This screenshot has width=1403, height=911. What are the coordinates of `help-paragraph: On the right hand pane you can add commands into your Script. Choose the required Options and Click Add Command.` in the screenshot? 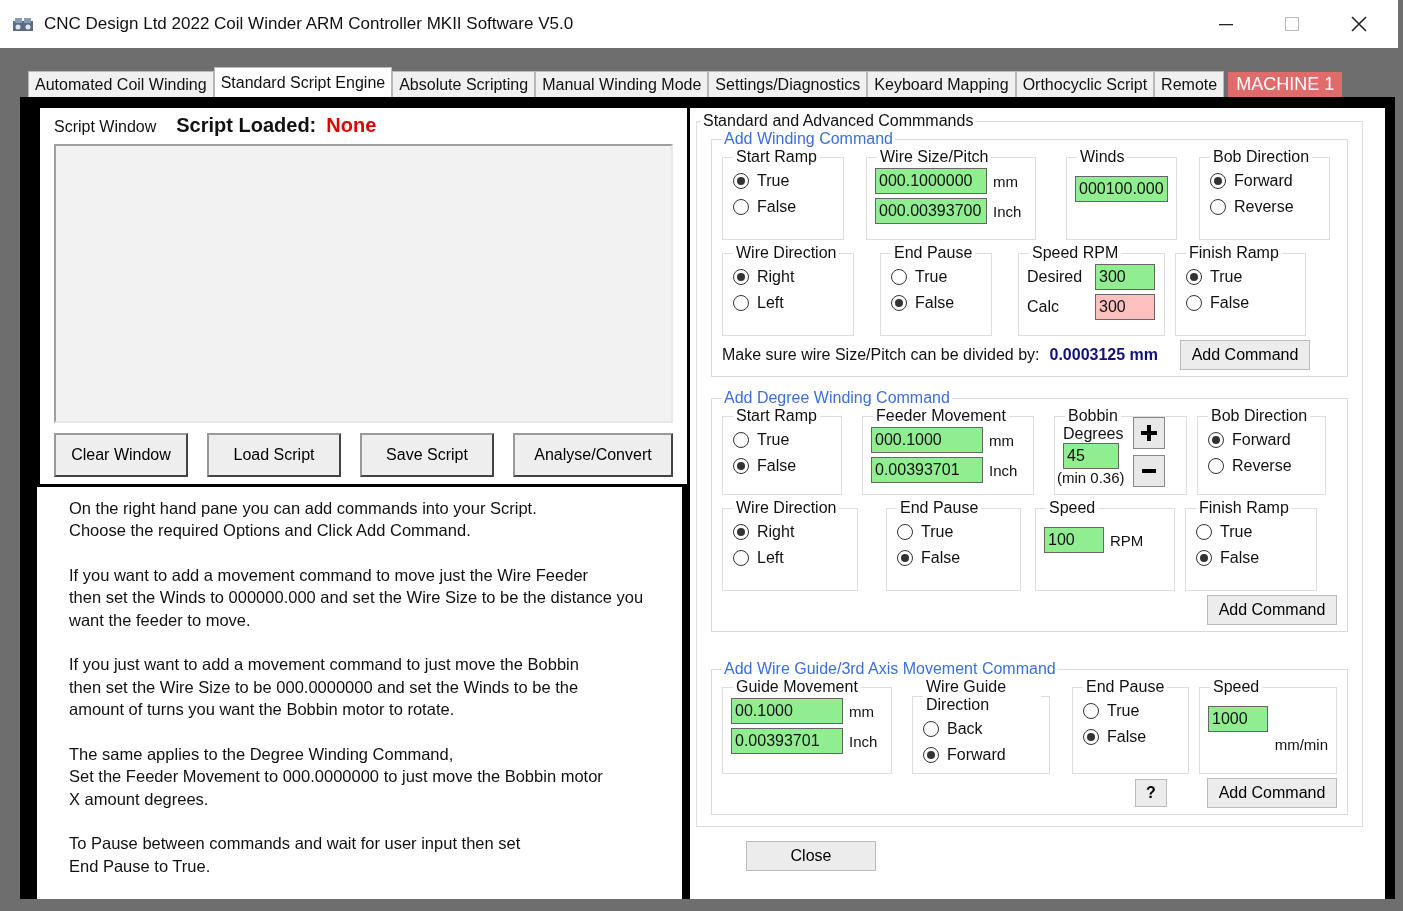 It's located at (303, 519).